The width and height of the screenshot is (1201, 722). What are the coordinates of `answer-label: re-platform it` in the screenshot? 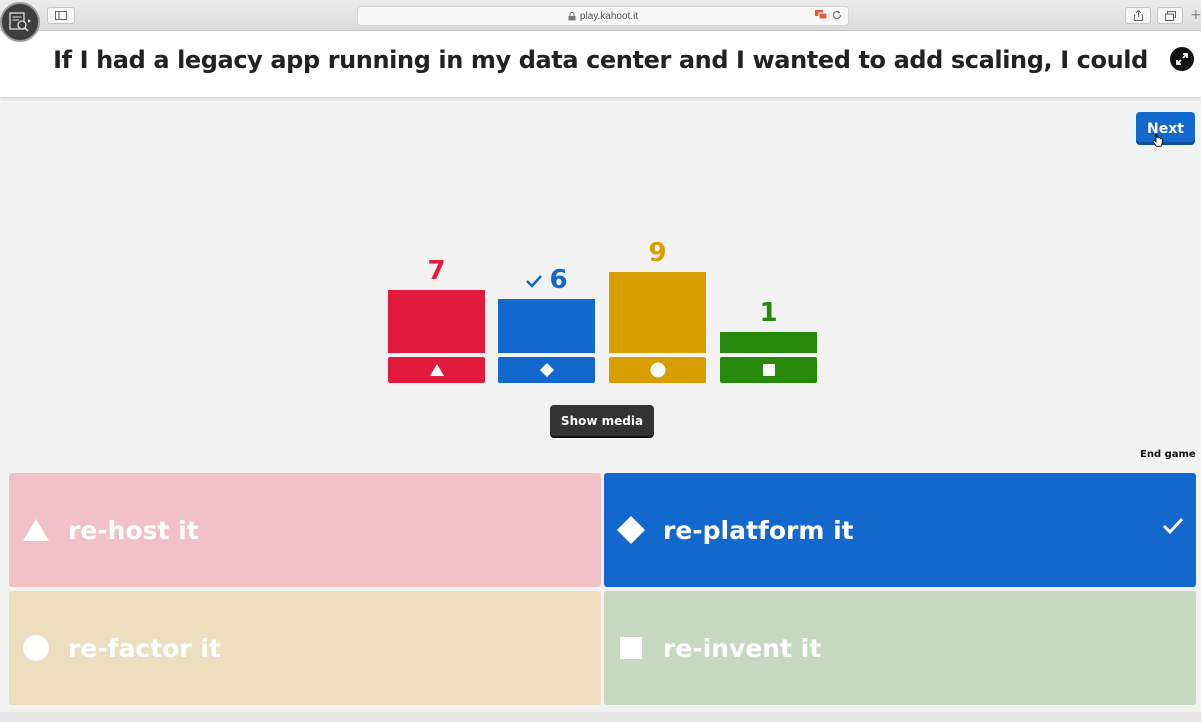 It's located at (758, 530).